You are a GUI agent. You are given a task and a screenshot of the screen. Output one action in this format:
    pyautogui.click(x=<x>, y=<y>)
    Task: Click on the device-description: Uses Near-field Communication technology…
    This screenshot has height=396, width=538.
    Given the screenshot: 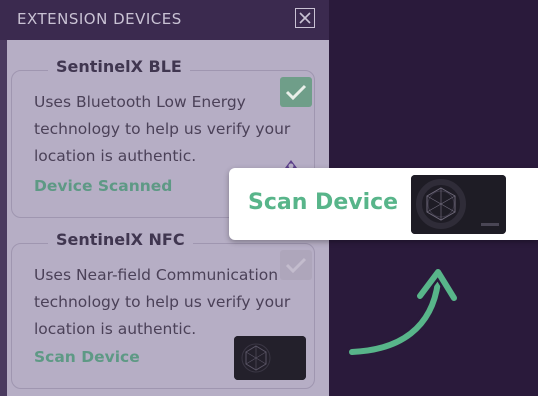 What is the action you would take?
    pyautogui.click(x=162, y=302)
    